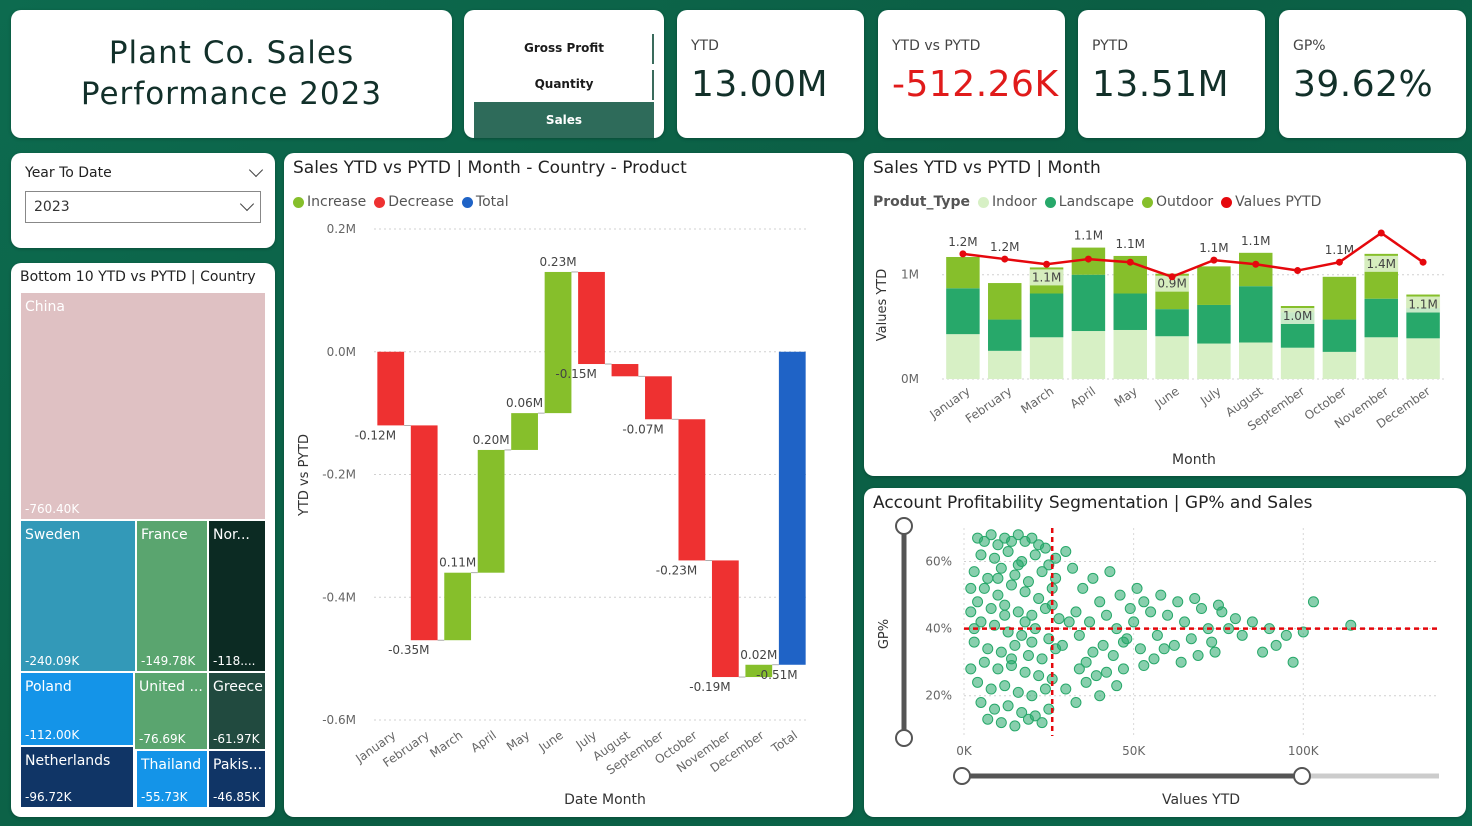  Describe the element at coordinates (143, 406) in the screenshot. I see `treemap-cell: China -760.40K` at that location.